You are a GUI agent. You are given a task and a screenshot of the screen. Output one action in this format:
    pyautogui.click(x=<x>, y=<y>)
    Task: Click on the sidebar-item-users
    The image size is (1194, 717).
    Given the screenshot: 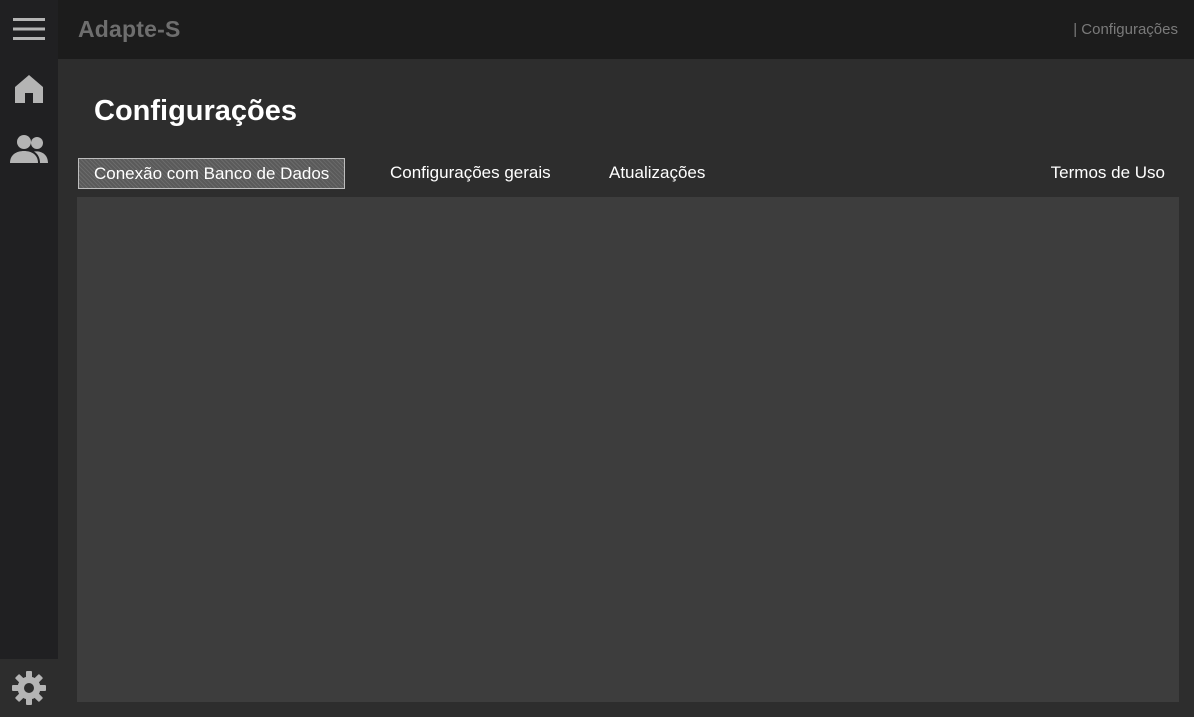 What is the action you would take?
    pyautogui.click(x=29, y=149)
    